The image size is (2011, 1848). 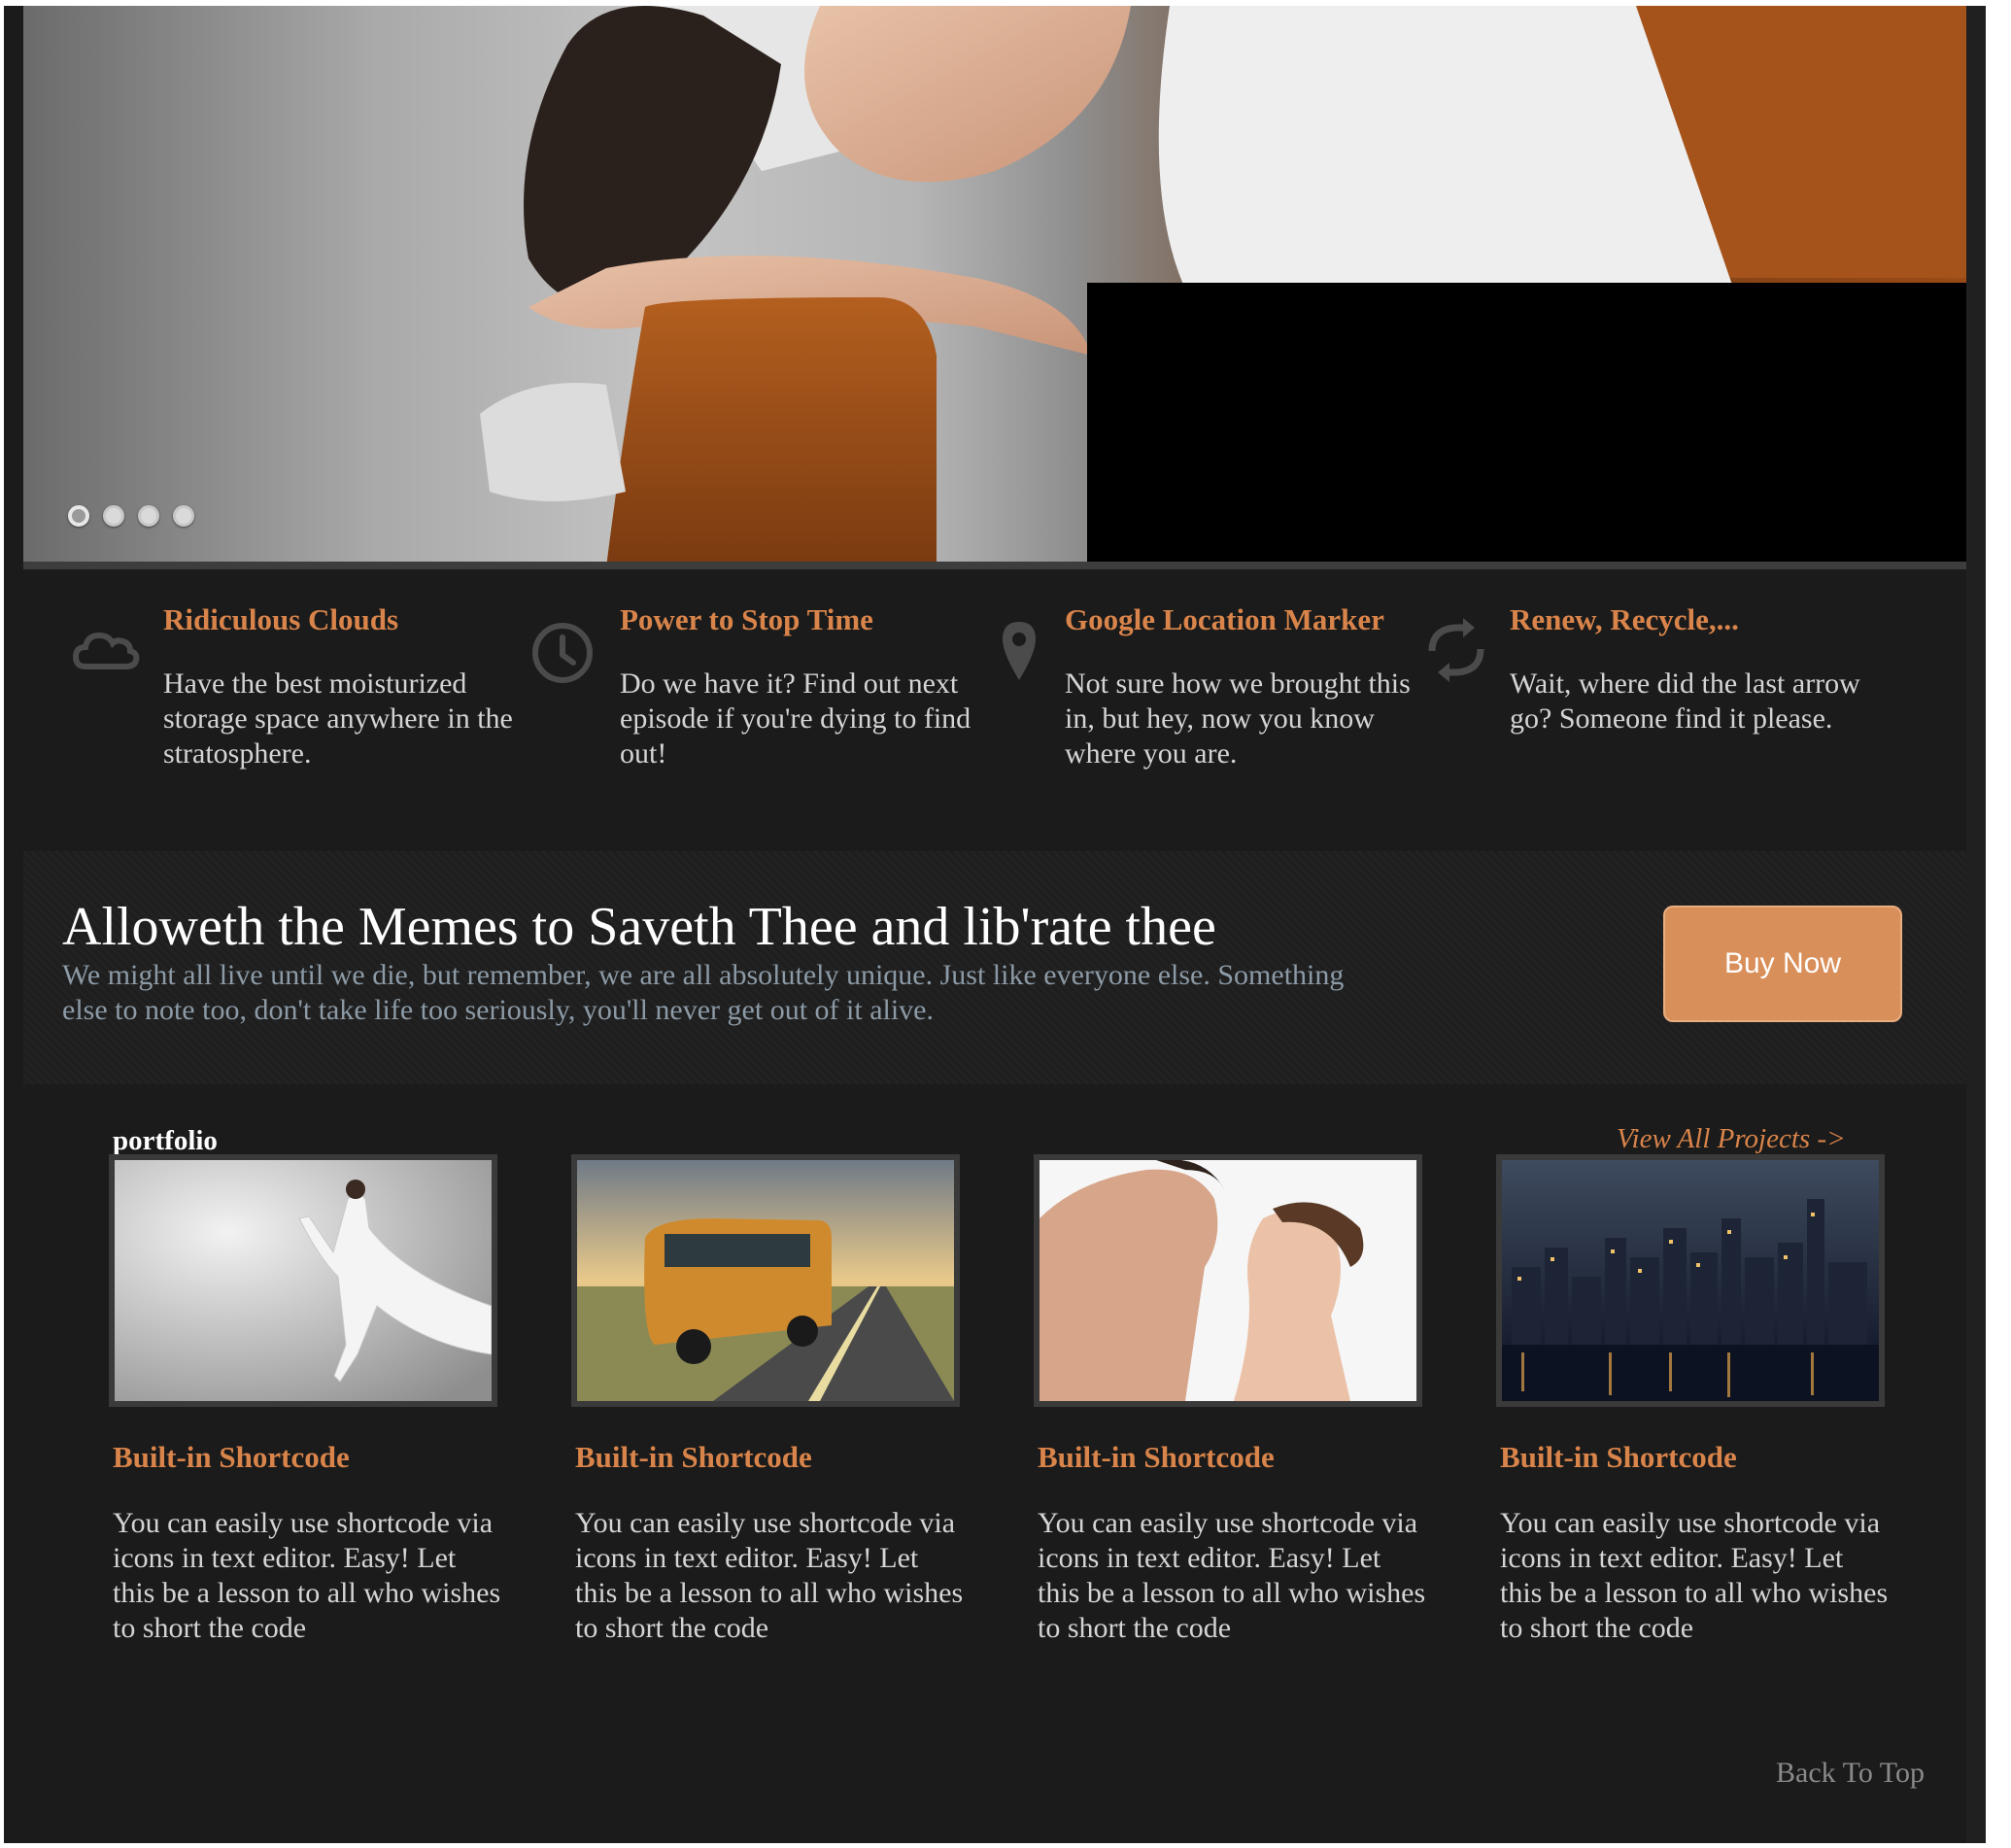 I want to click on clock-icon, so click(x=562, y=653).